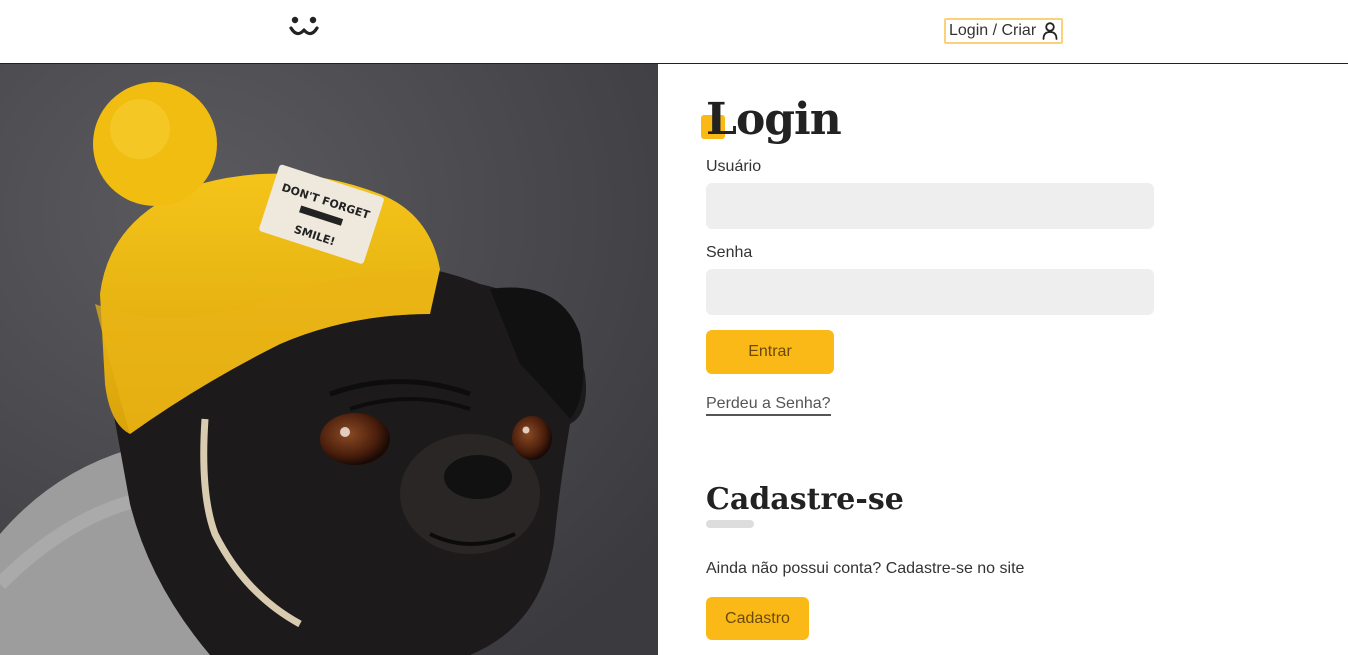  I want to click on login-create-link: Login / Criar, so click(1004, 31).